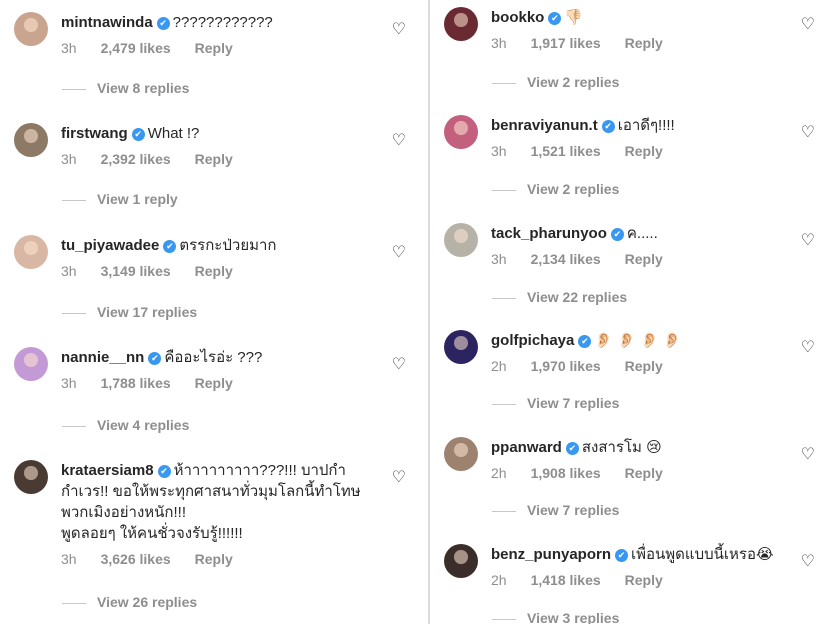  Describe the element at coordinates (129, 602) in the screenshot. I see `view-replies-button: View 26 replies` at that location.